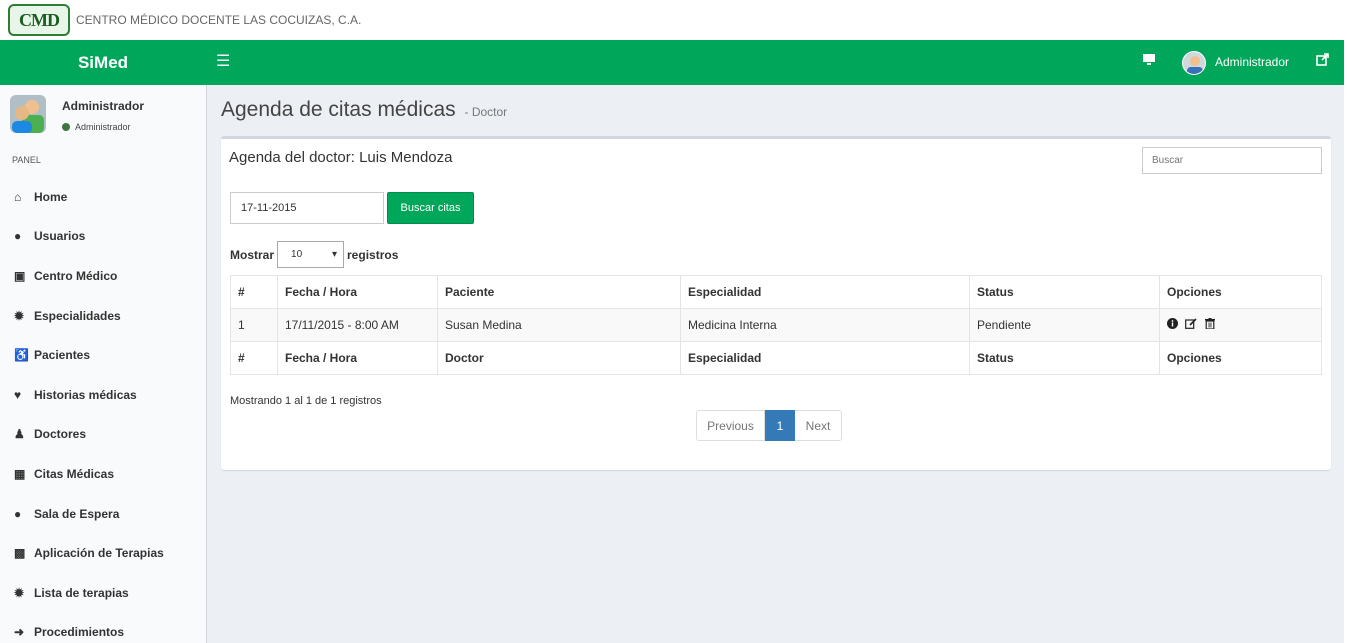 This screenshot has width=1347, height=643. I want to click on sidebar-item-centro-medico: ▣ Centro Médico, so click(103, 276).